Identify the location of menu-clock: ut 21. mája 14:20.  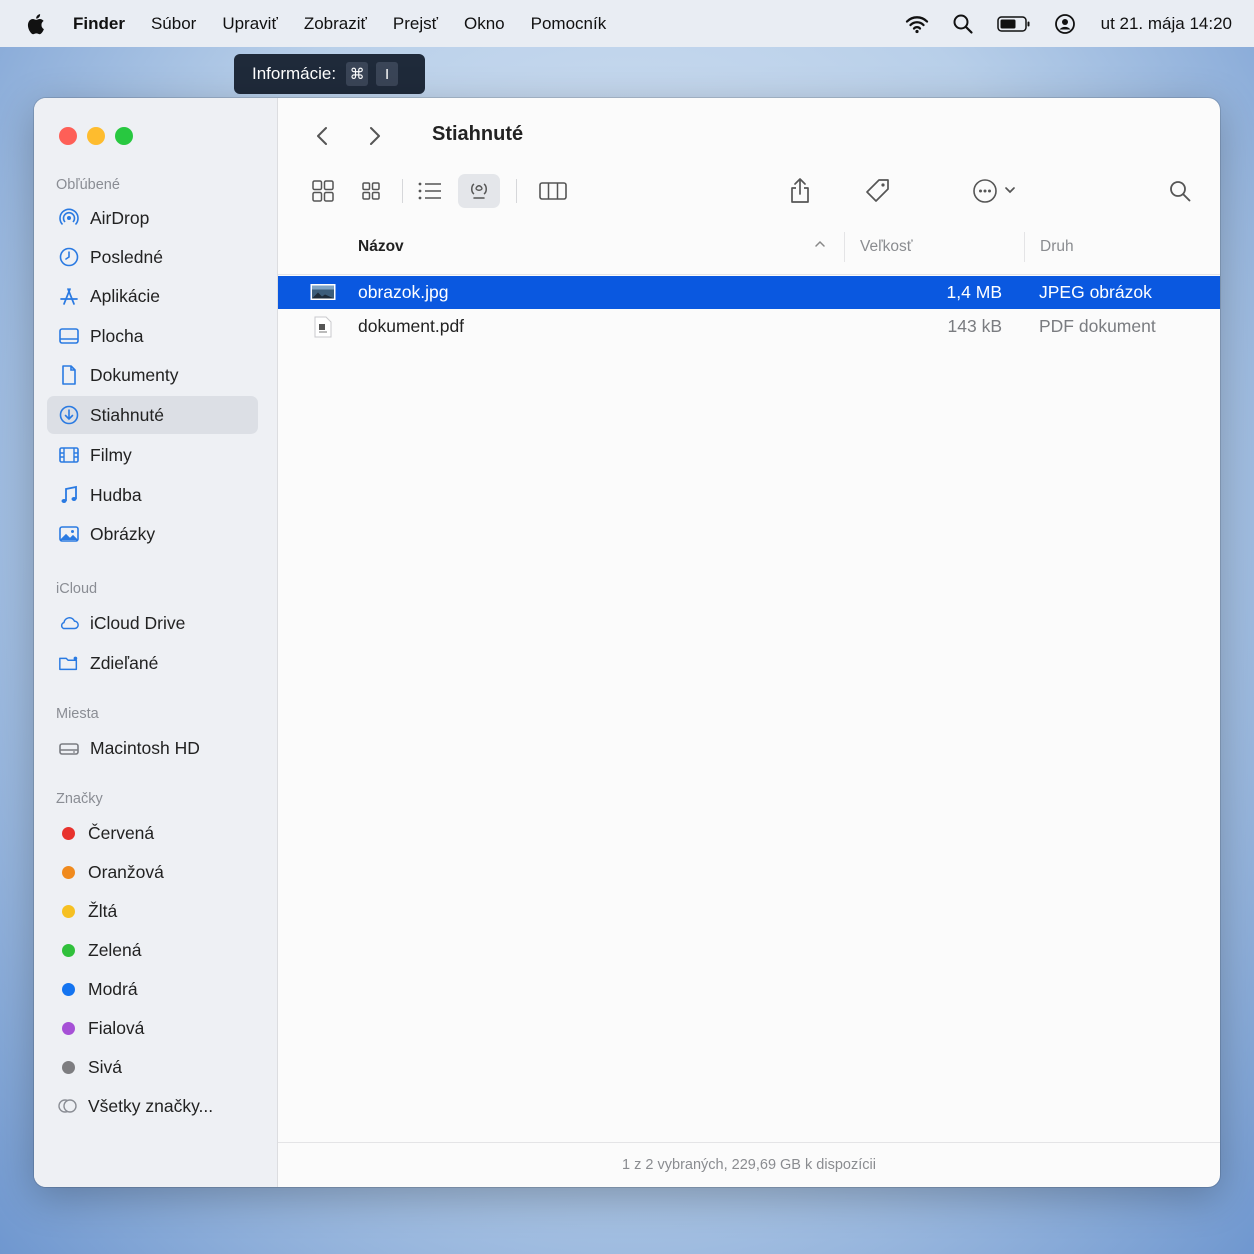
(1166, 24).